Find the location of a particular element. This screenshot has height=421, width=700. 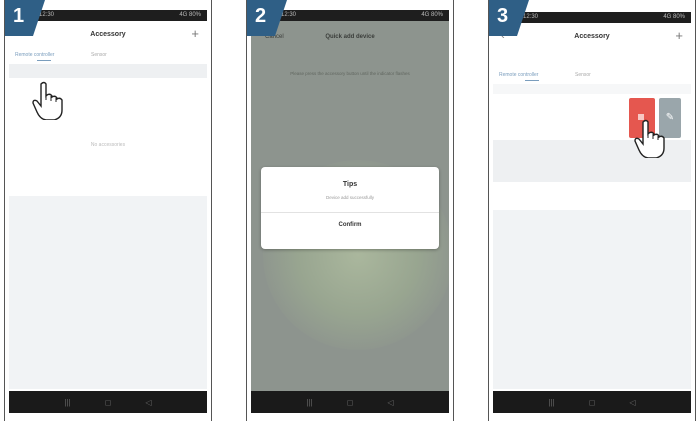

app-header: Cancel Quick add device is located at coordinates (350, 36).